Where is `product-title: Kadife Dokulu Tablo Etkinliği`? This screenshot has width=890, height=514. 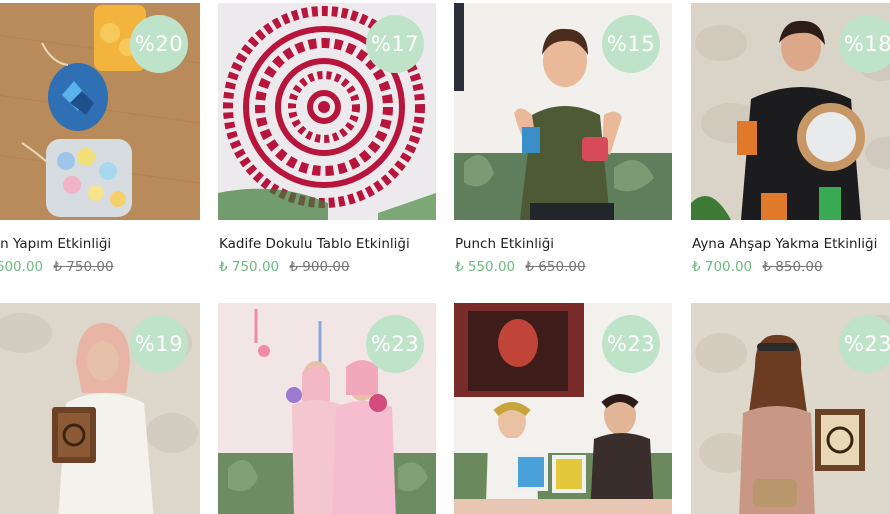
product-title: Kadife Dokulu Tablo Etkinliği is located at coordinates (314, 244).